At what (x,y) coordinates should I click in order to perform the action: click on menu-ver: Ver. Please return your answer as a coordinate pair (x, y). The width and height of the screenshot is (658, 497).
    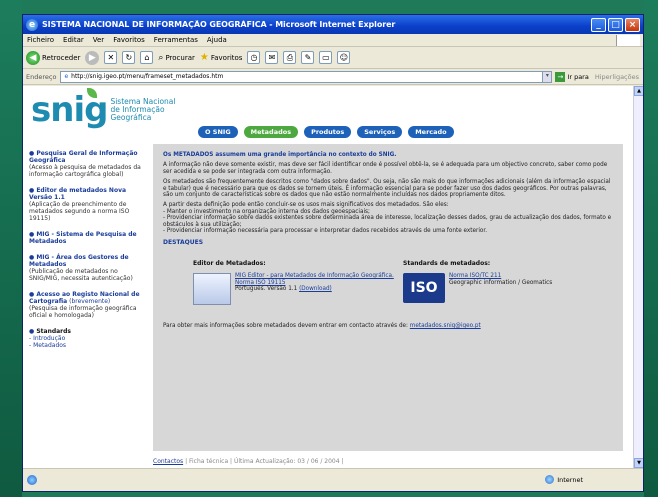
    Looking at the image, I should click on (98, 40).